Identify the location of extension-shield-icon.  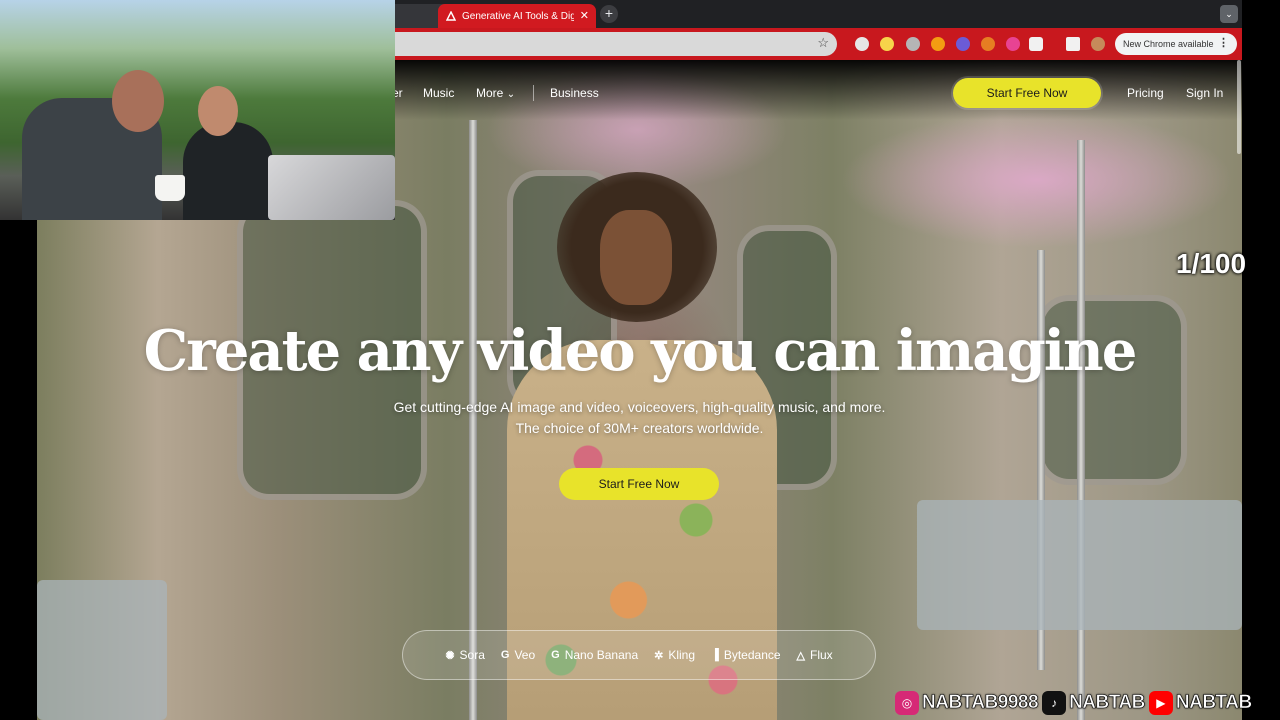
(1013, 44).